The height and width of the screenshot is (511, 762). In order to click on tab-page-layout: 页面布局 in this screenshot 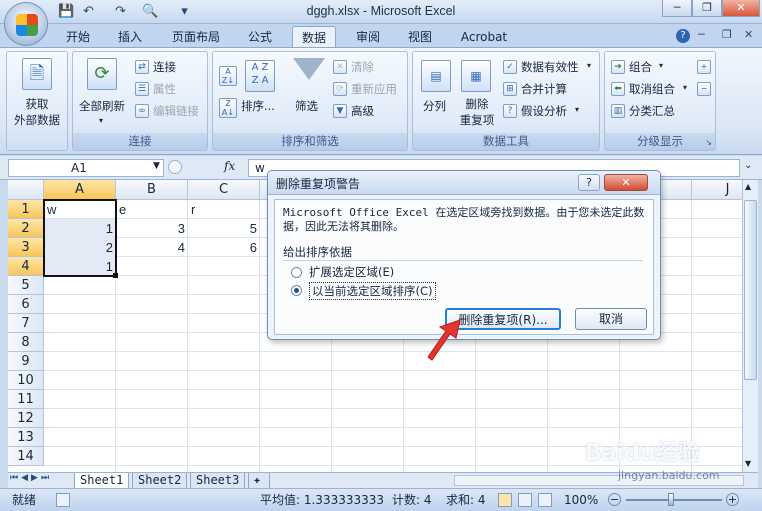, I will do `click(196, 37)`.